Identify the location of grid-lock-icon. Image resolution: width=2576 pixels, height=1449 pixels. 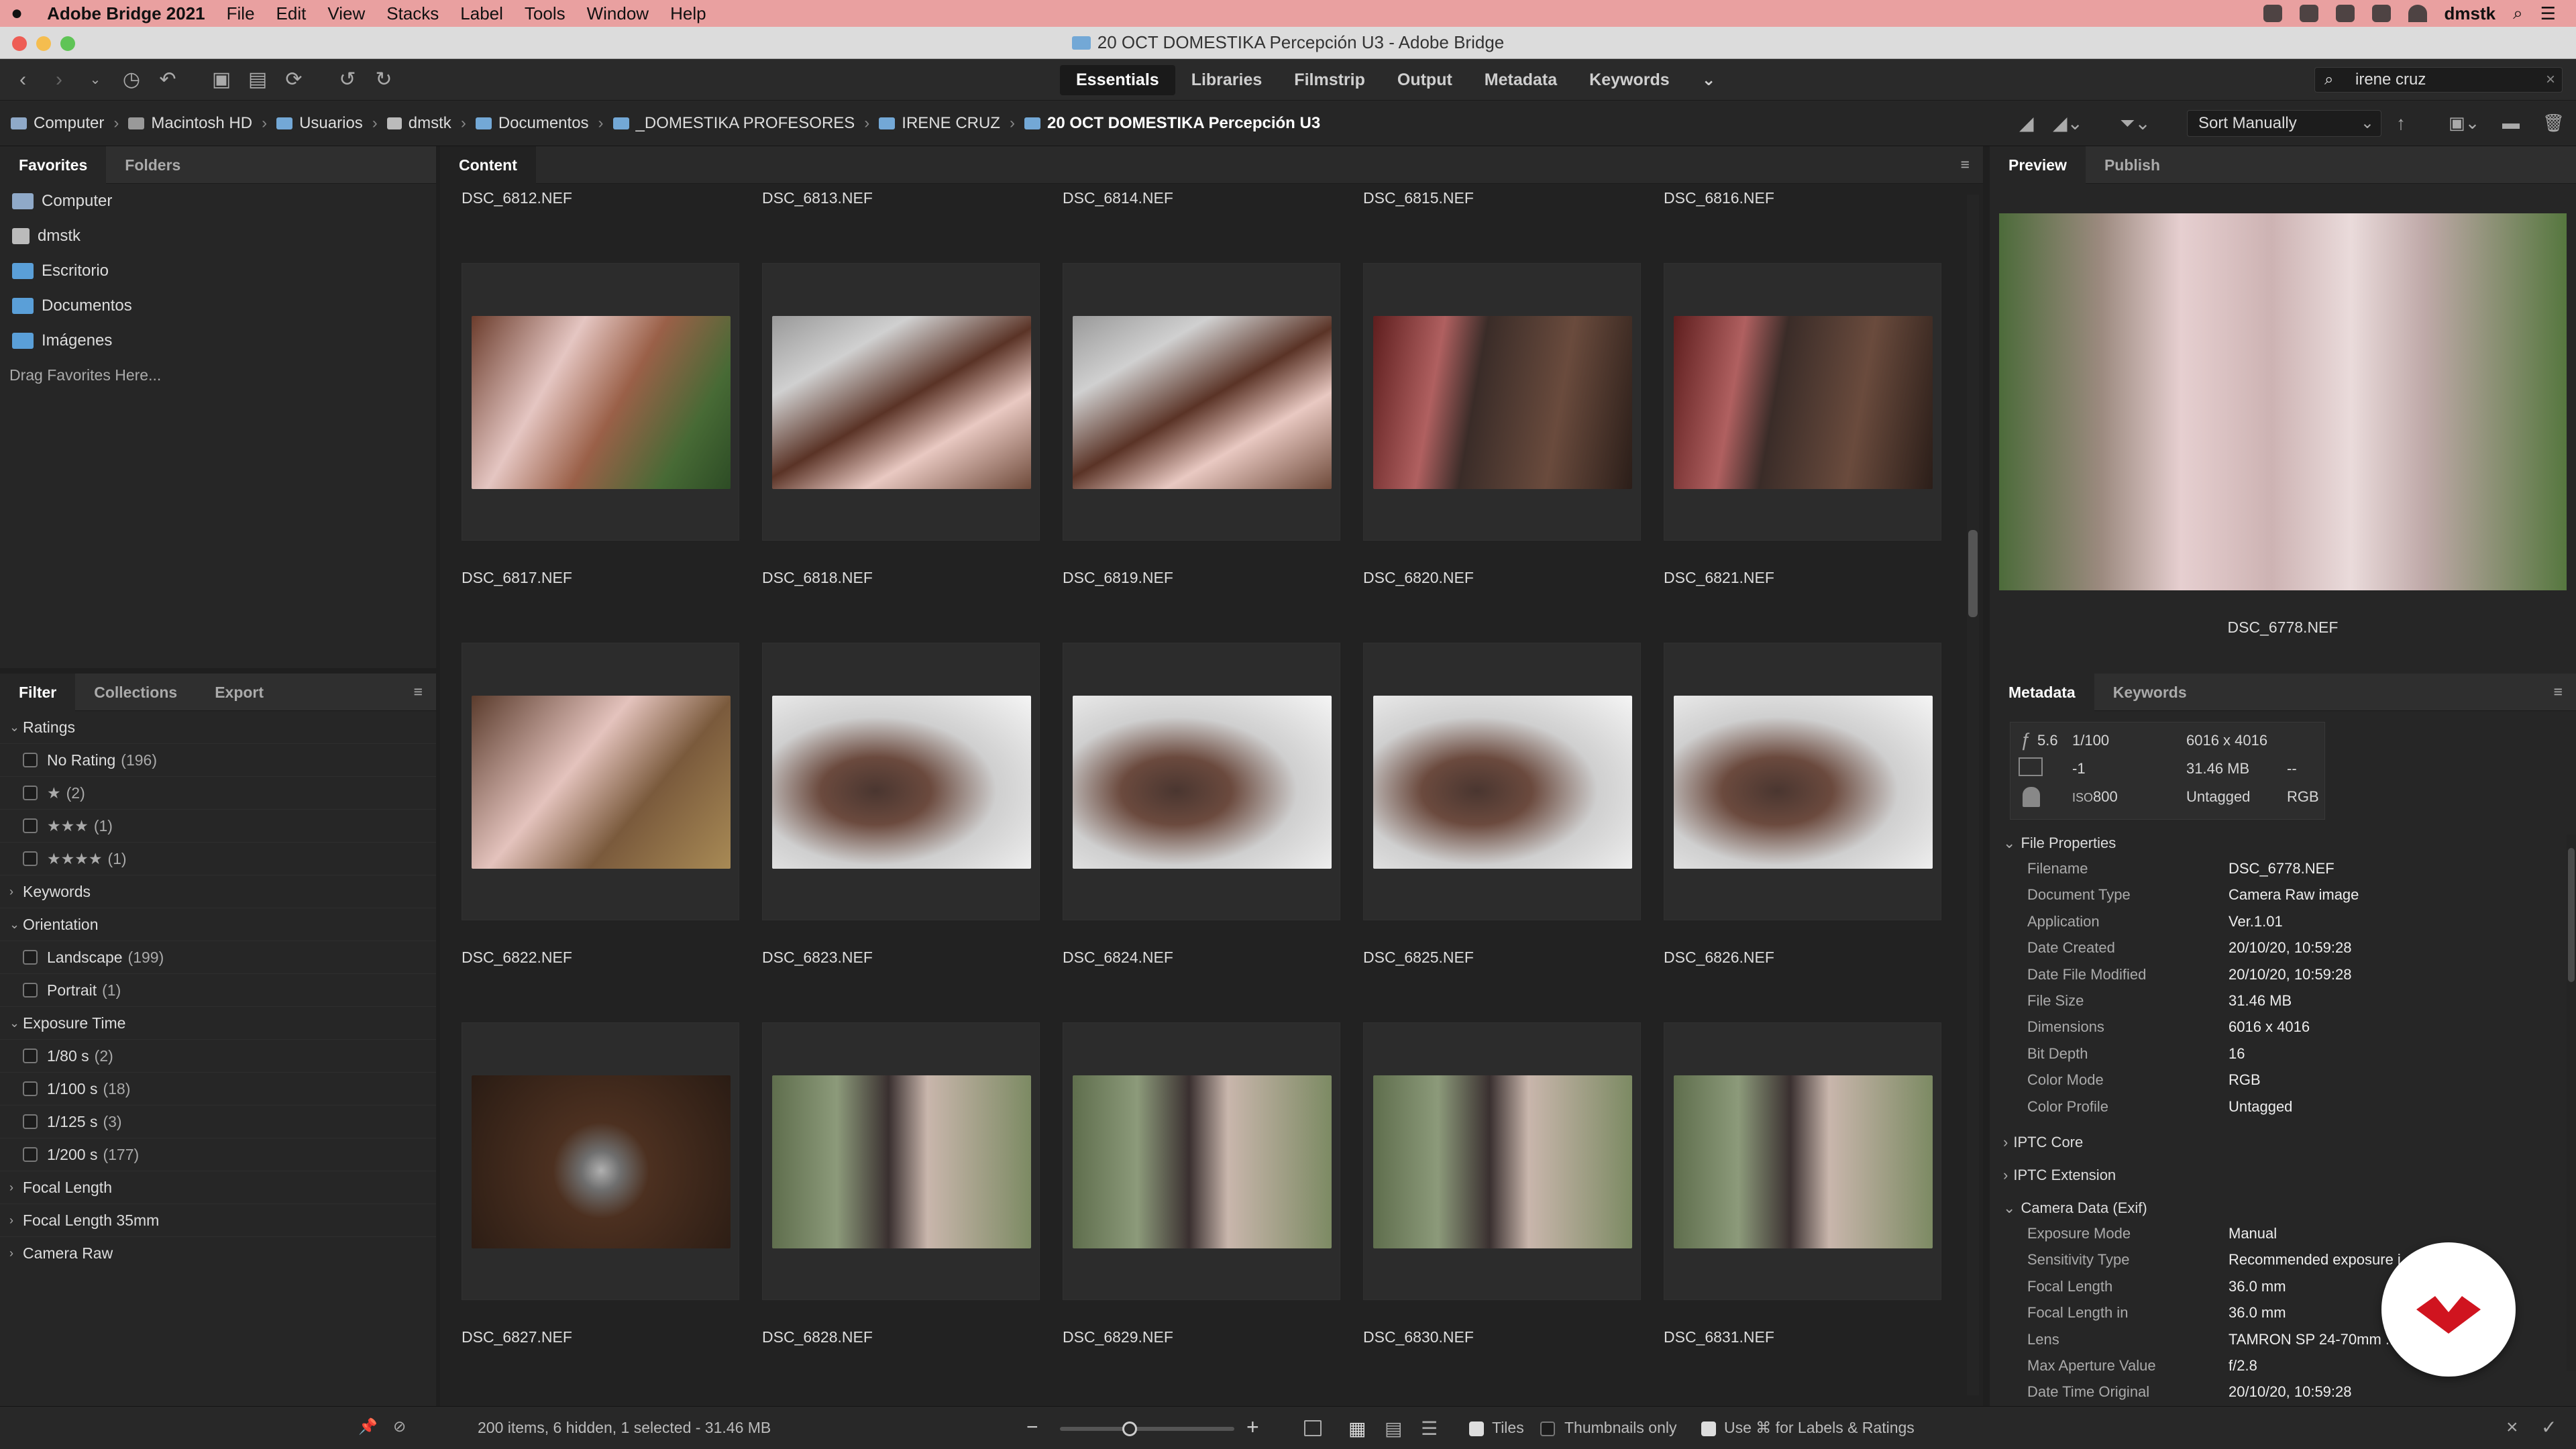
(1313, 1428).